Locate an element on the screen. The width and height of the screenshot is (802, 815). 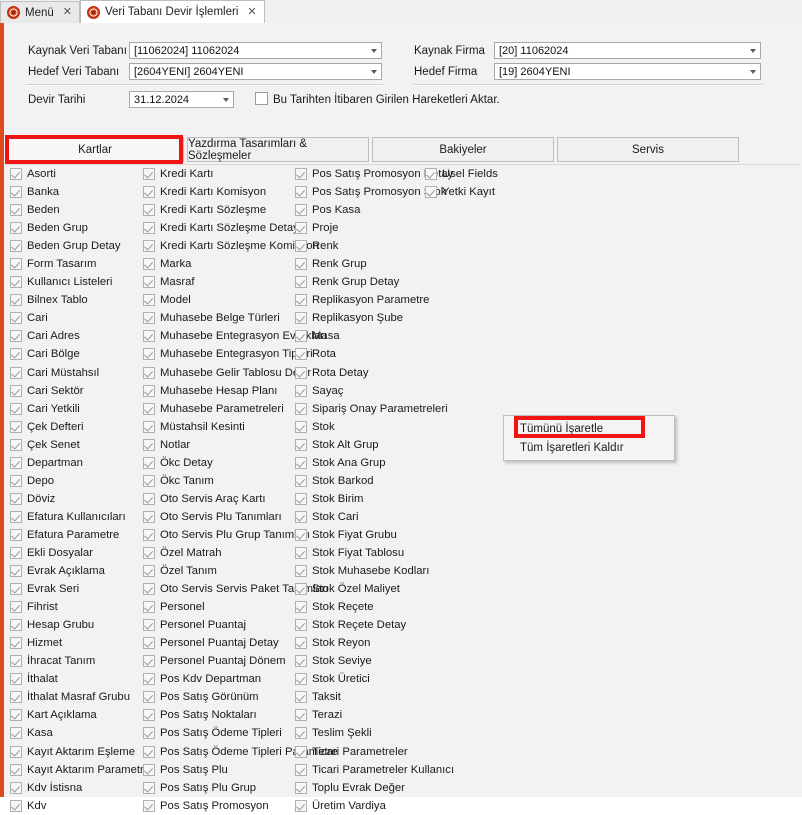
checkbox-row: Pos Kdv Departman is located at coordinates (219, 679).